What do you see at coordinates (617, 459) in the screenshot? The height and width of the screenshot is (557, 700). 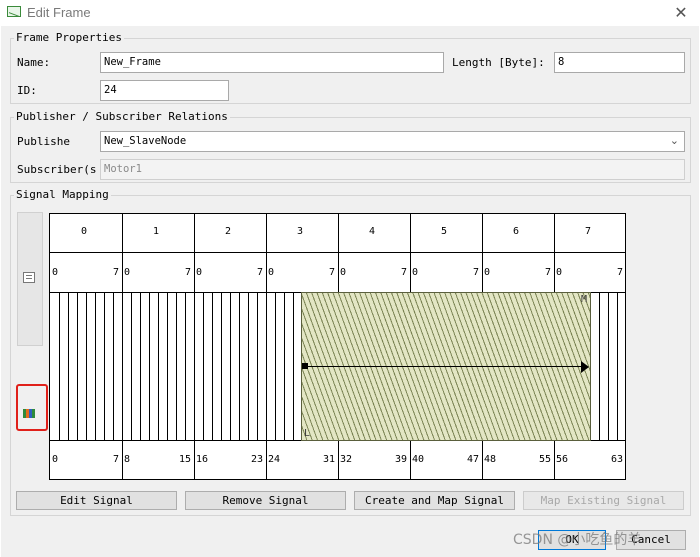 I see `bit-offset-label: 63` at bounding box center [617, 459].